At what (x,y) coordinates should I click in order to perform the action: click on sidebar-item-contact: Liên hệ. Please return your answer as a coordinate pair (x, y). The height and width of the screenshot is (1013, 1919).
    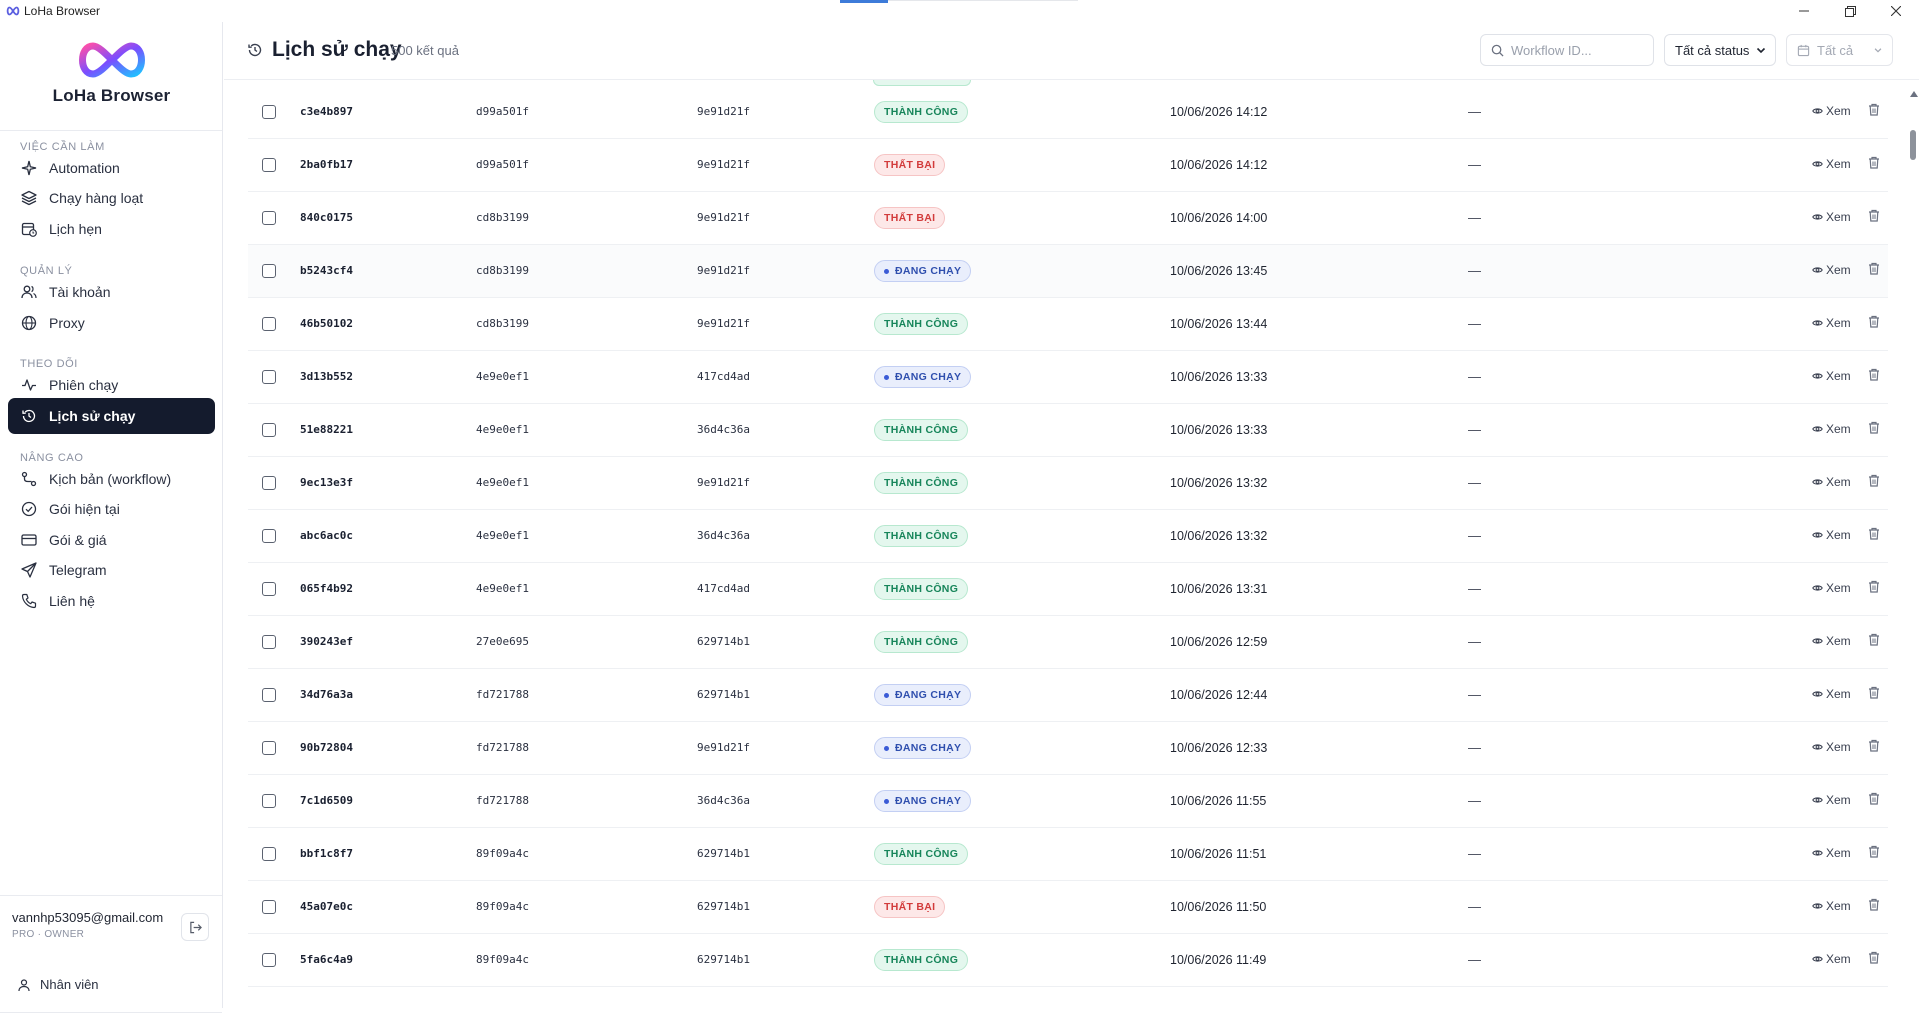
    Looking at the image, I should click on (111, 601).